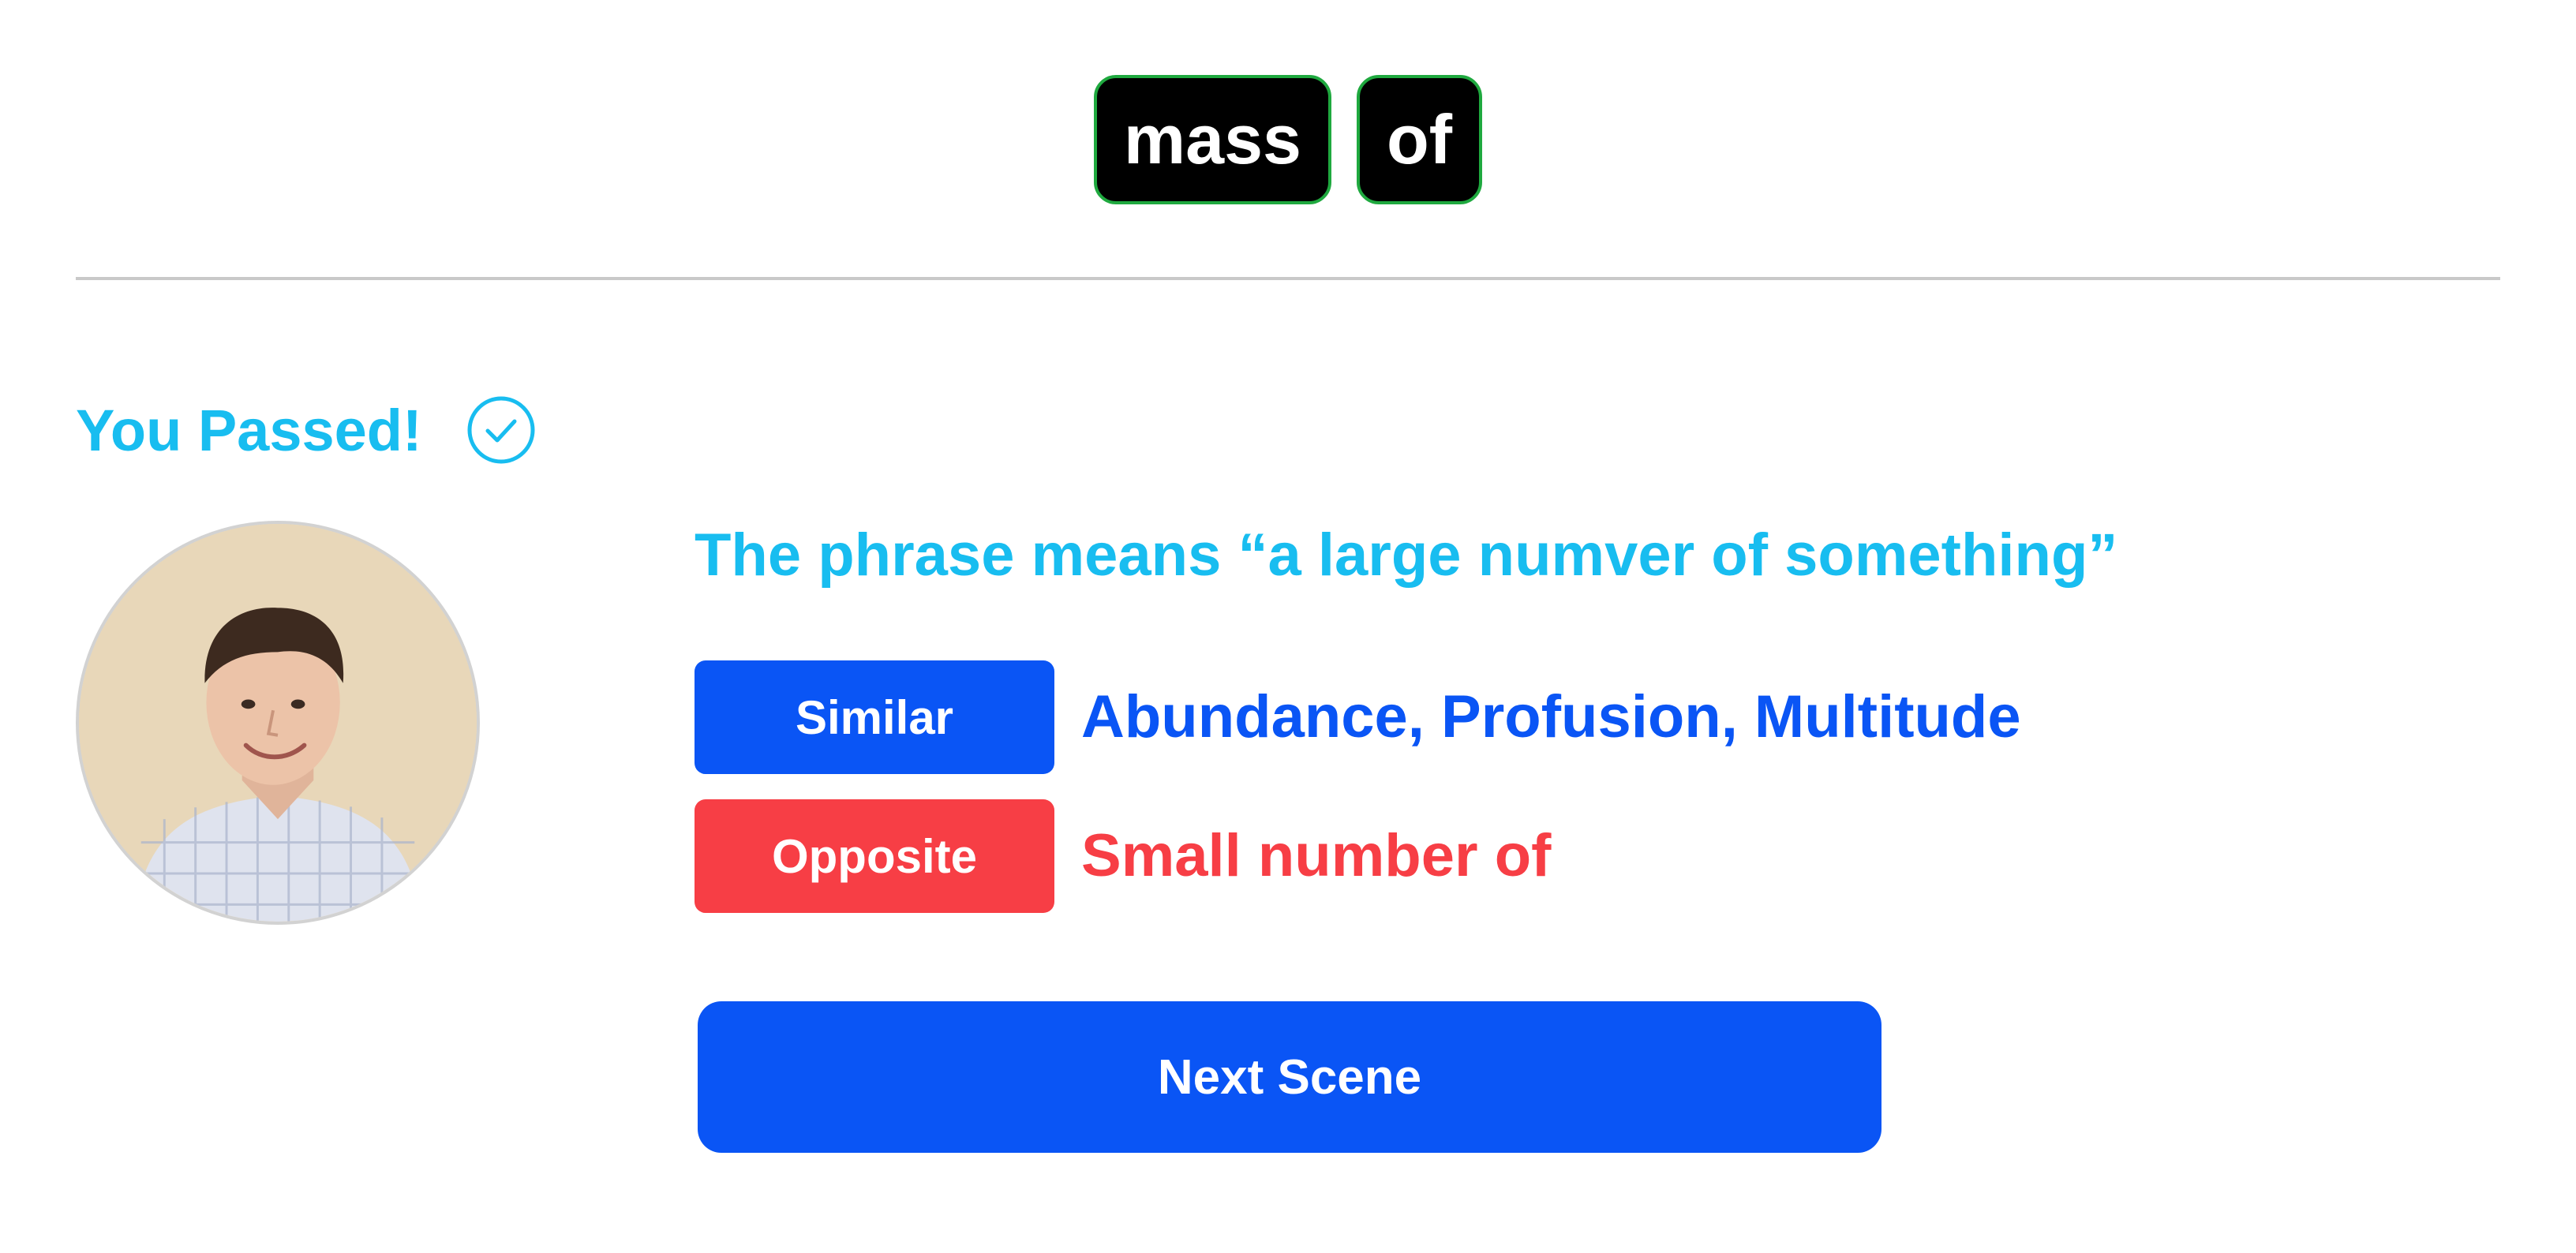 This screenshot has width=2576, height=1253. I want to click on word-tiles: mass of, so click(1288, 139).